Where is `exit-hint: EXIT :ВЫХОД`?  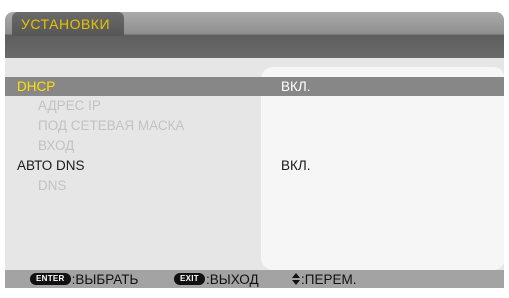
exit-hint: EXIT :ВЫХОД is located at coordinates (216, 279).